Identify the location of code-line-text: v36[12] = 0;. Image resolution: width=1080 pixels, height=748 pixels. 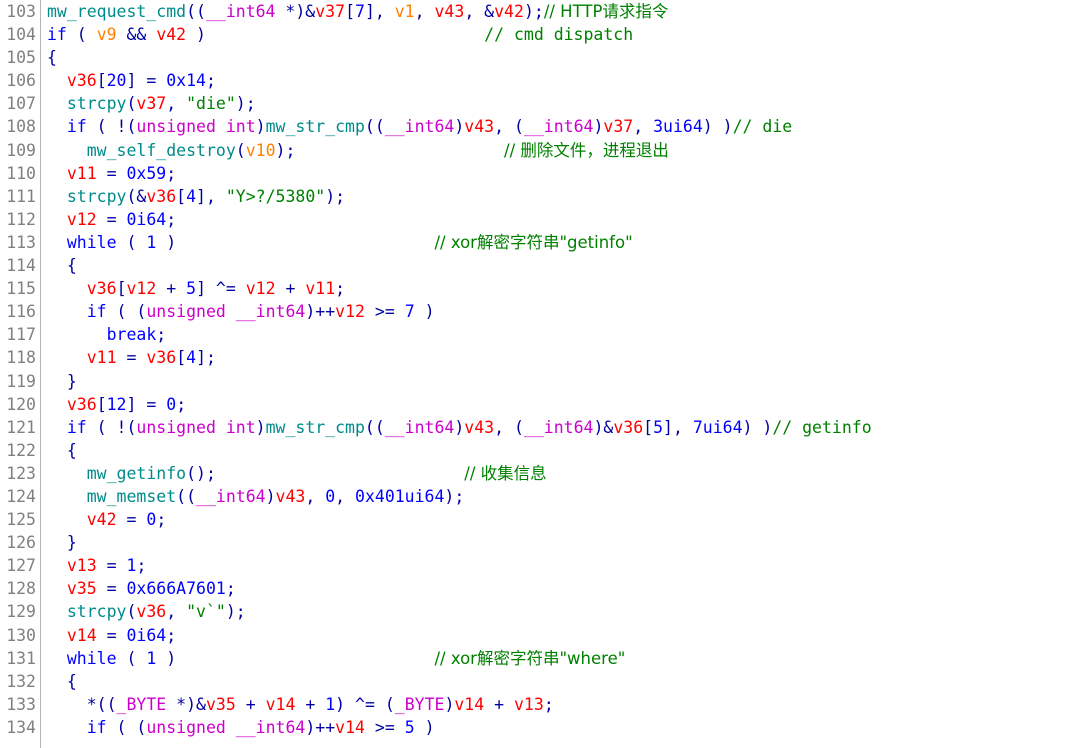
(116, 404).